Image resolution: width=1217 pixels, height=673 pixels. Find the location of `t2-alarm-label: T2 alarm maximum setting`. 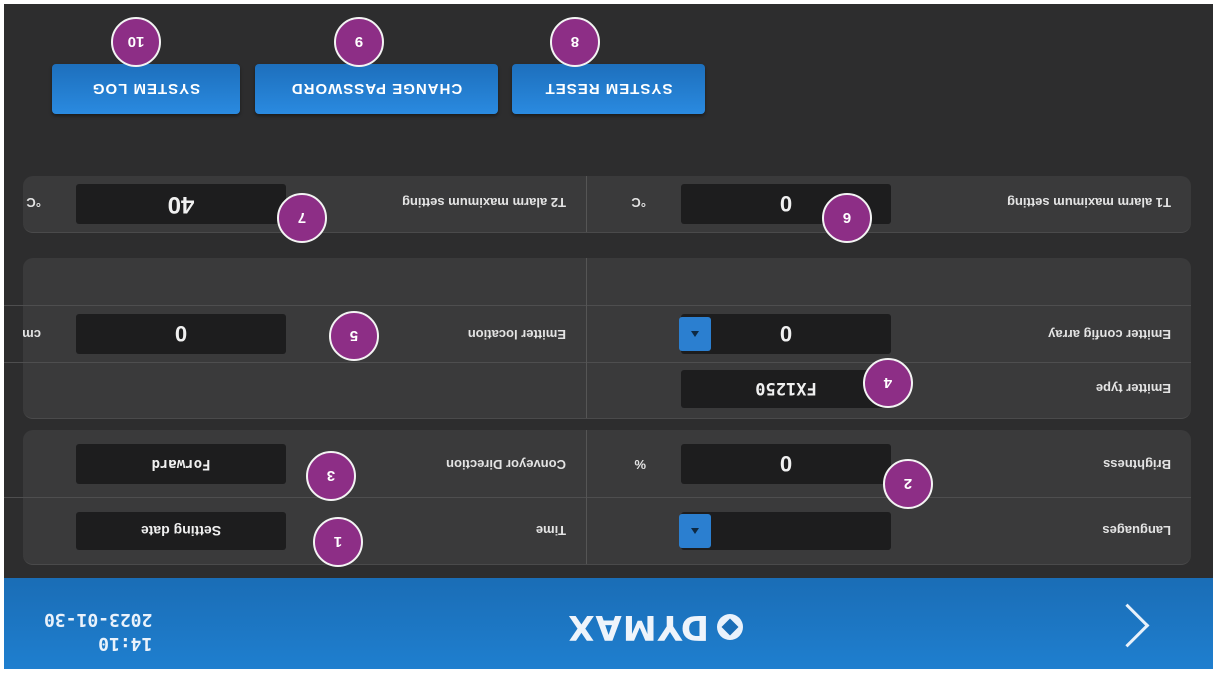

t2-alarm-label: T2 alarm maximum setting is located at coordinates (484, 202).